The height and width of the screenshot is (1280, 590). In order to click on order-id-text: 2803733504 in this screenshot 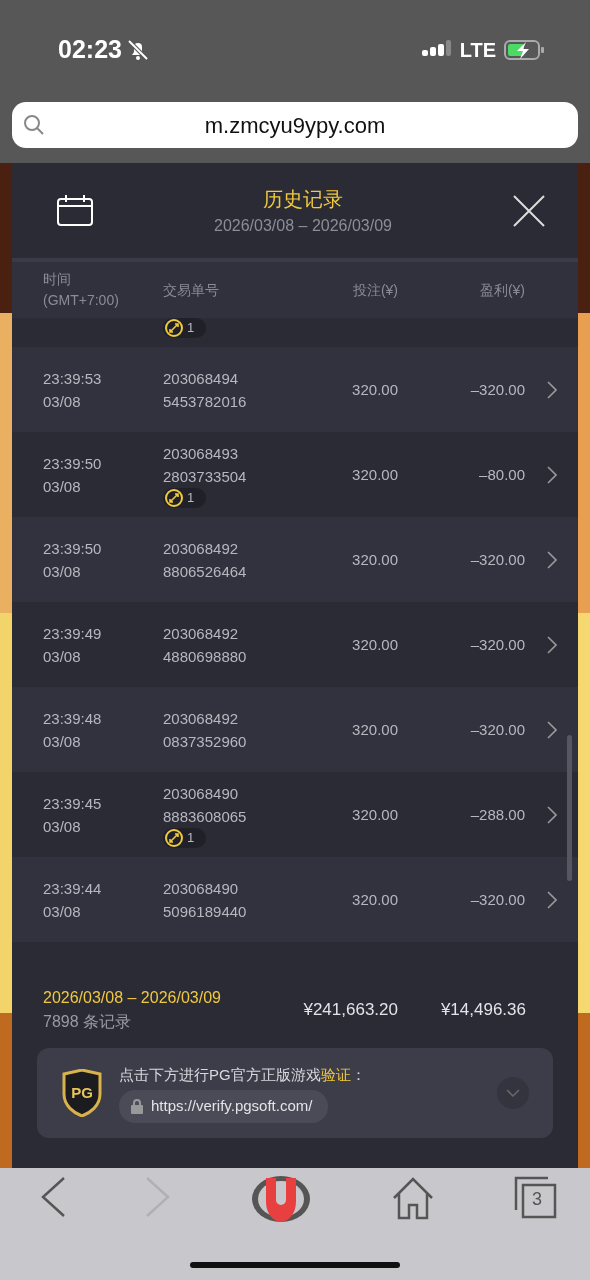, I will do `click(205, 476)`.